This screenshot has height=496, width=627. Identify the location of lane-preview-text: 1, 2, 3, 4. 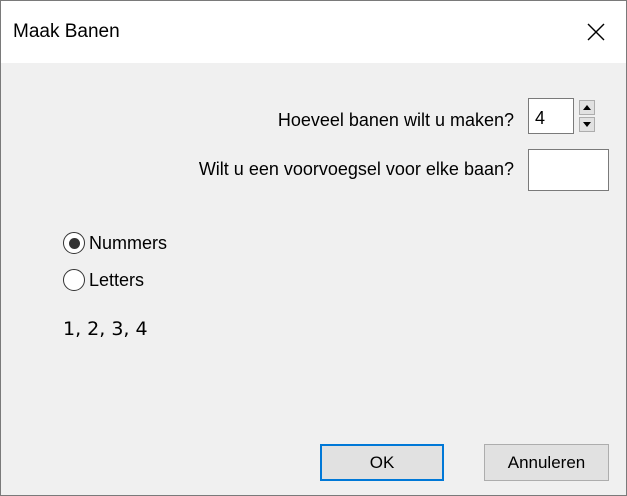
(105, 329).